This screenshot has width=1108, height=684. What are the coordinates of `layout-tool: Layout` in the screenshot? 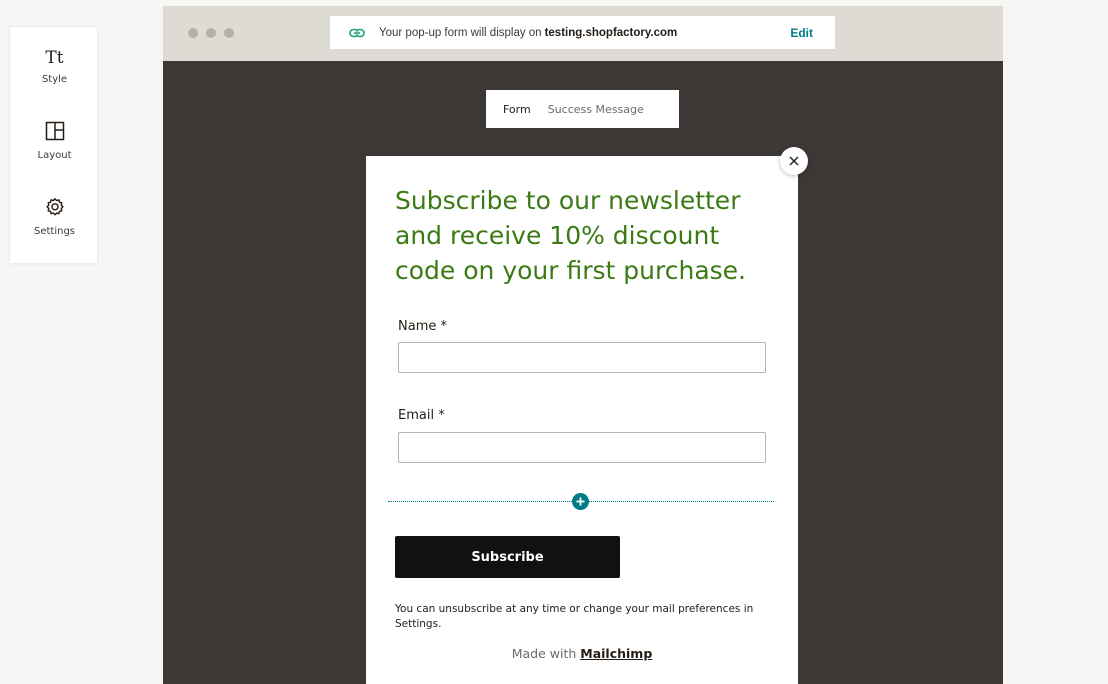 It's located at (54, 141).